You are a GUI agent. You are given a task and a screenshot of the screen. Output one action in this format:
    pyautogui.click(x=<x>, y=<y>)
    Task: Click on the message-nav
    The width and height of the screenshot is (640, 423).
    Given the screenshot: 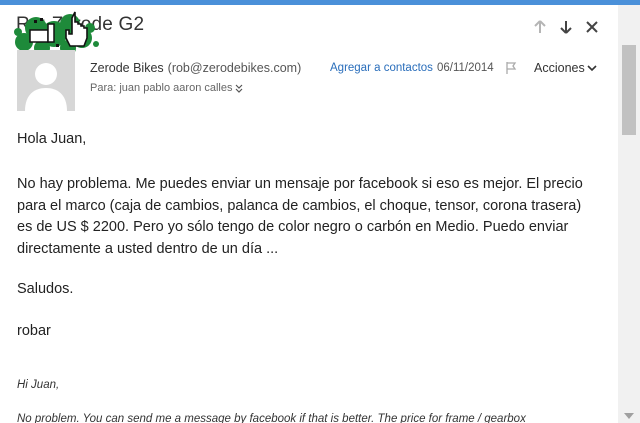 What is the action you would take?
    pyautogui.click(x=566, y=27)
    